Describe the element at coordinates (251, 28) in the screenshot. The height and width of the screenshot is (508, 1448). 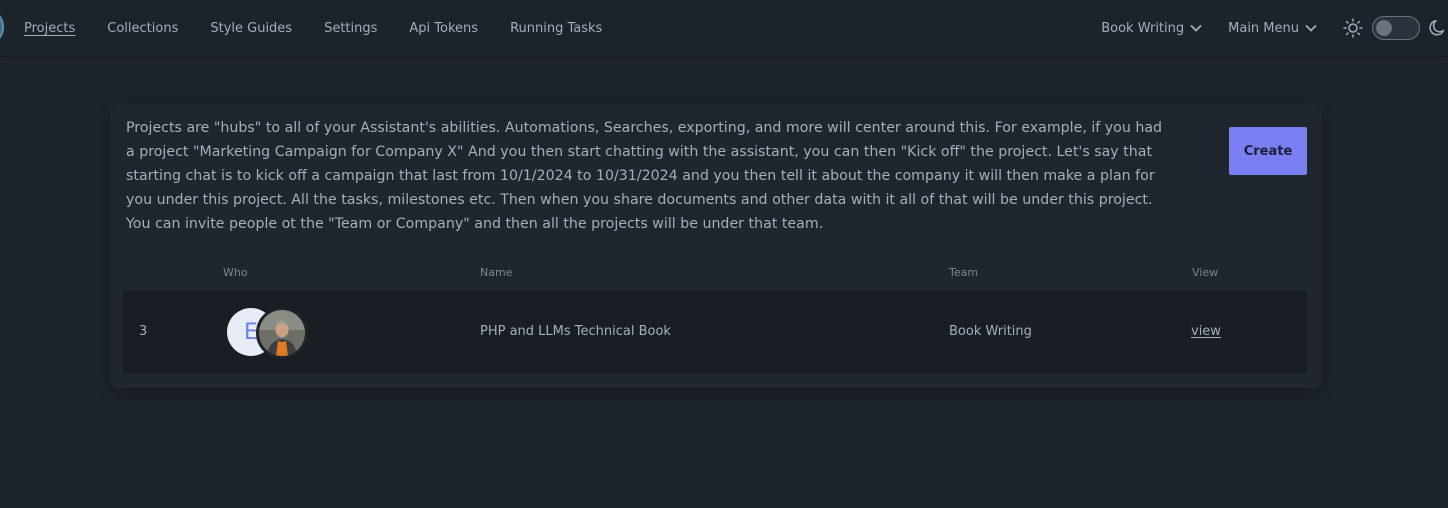
I see `nav-style-guides: Style Guides` at that location.